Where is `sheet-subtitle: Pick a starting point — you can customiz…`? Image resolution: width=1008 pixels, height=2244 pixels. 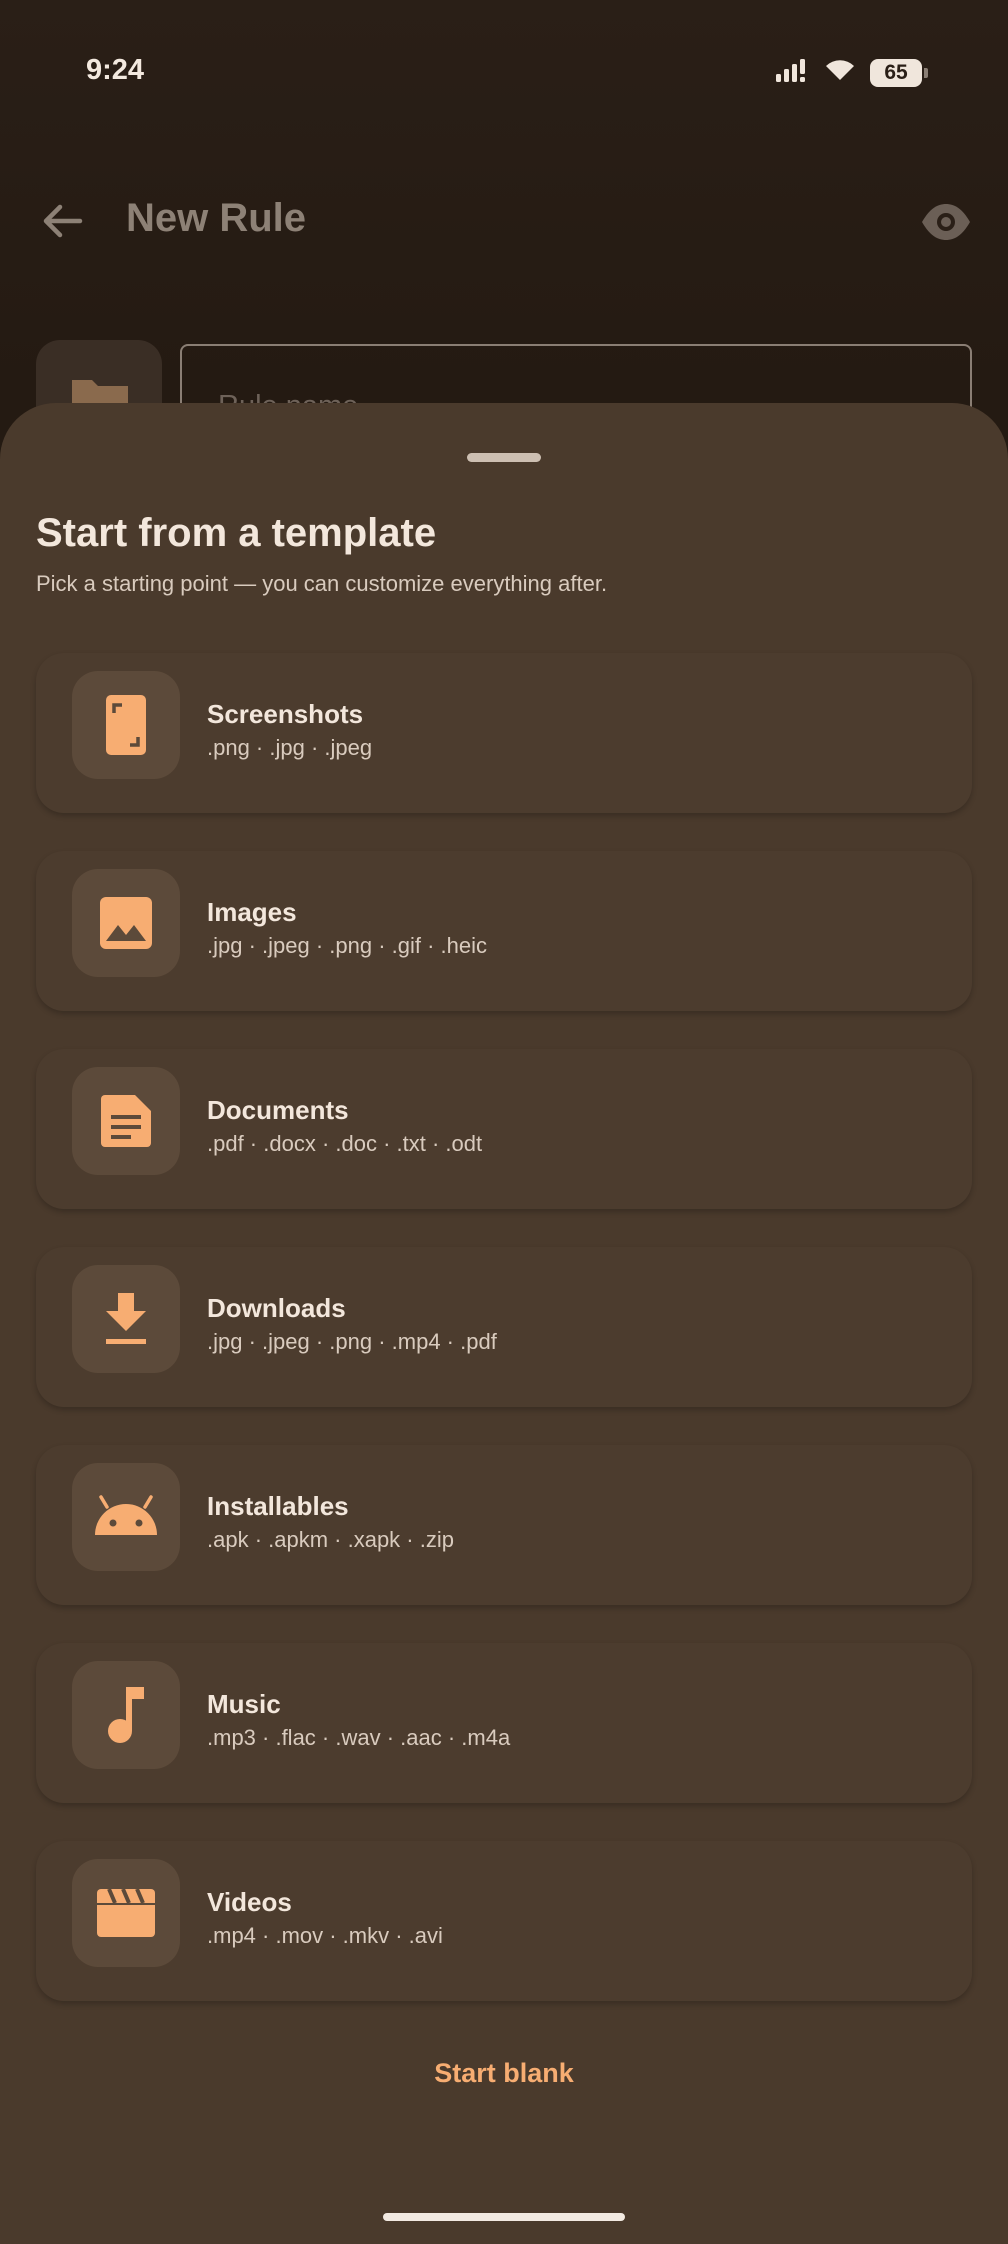
sheet-subtitle: Pick a starting point — you can customiz… is located at coordinates (322, 583).